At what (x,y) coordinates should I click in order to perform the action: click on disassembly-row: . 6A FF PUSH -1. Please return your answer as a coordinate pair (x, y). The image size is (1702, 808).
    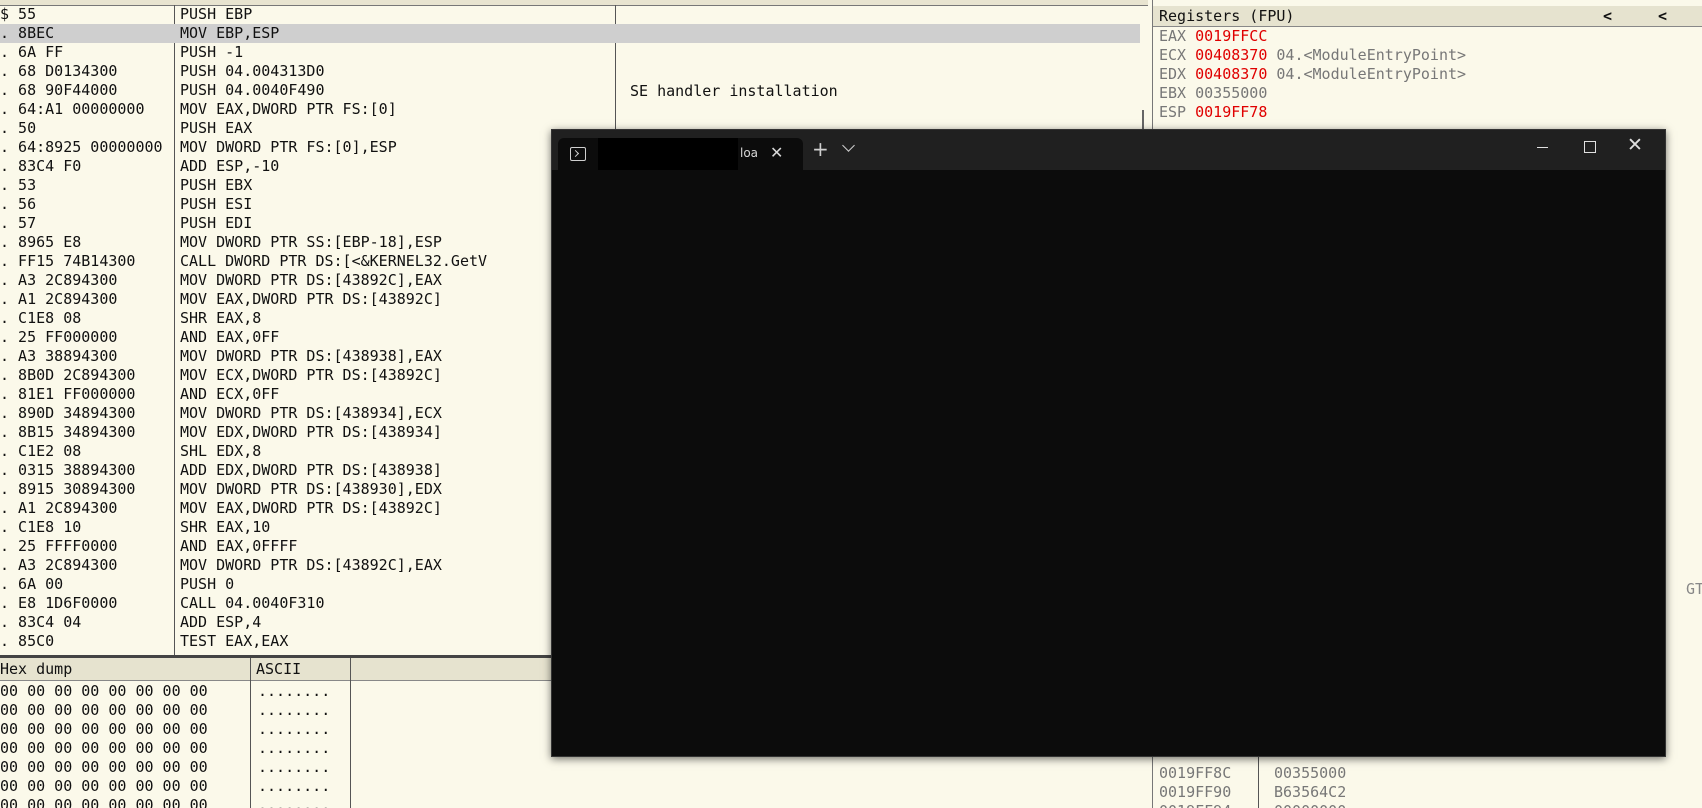
    Looking at the image, I should click on (570, 52).